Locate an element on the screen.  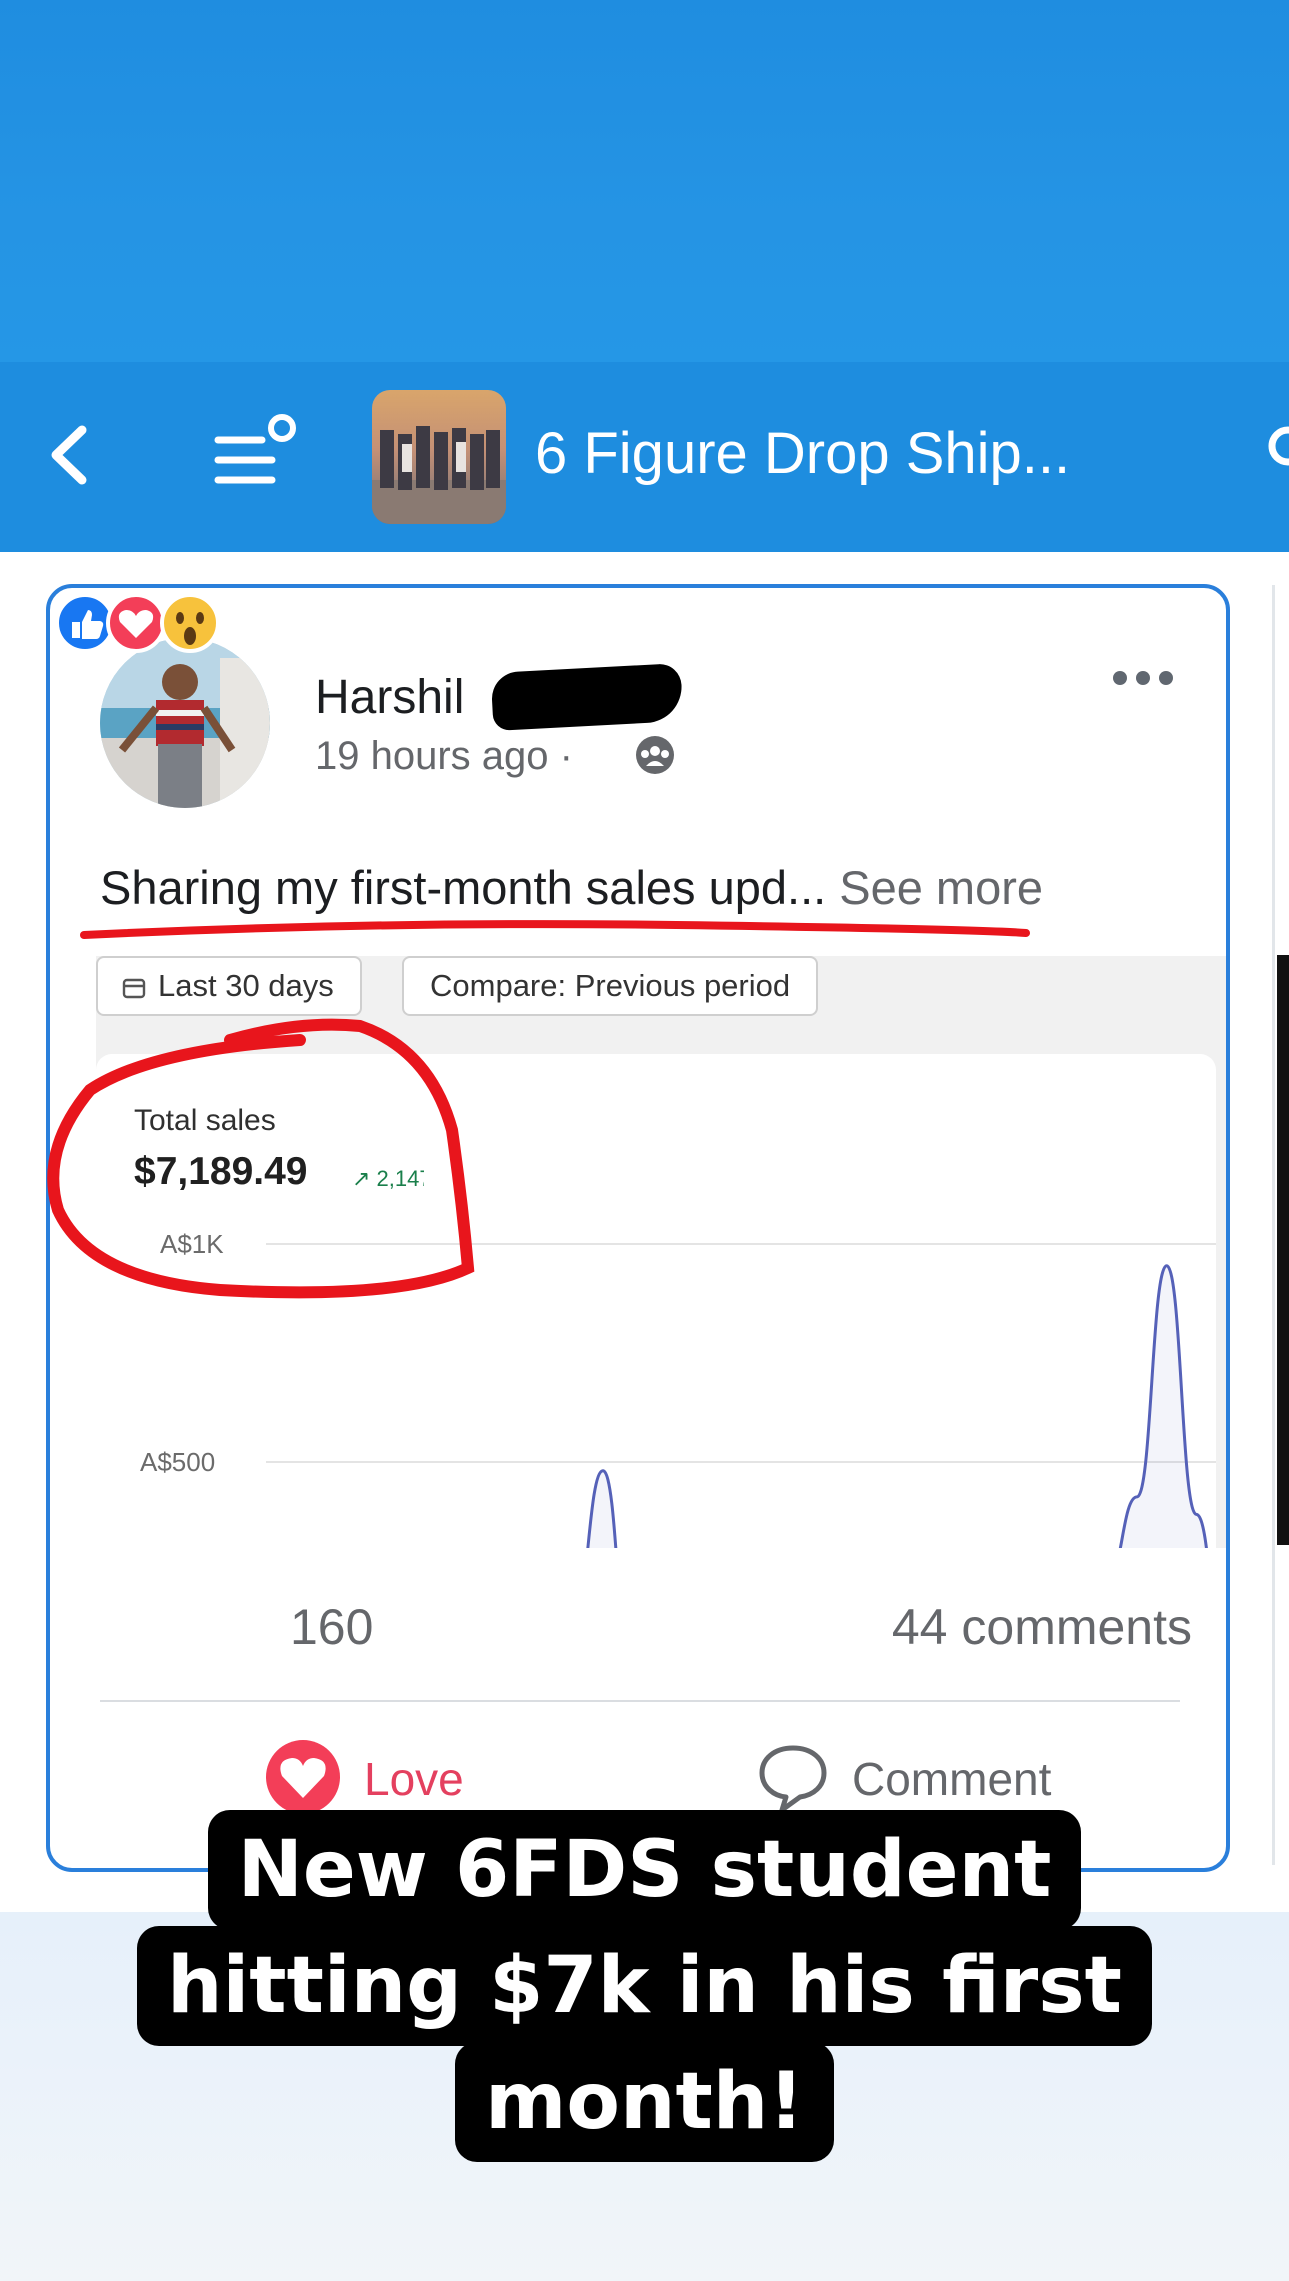
series-line is located at coordinates (897, 1406).